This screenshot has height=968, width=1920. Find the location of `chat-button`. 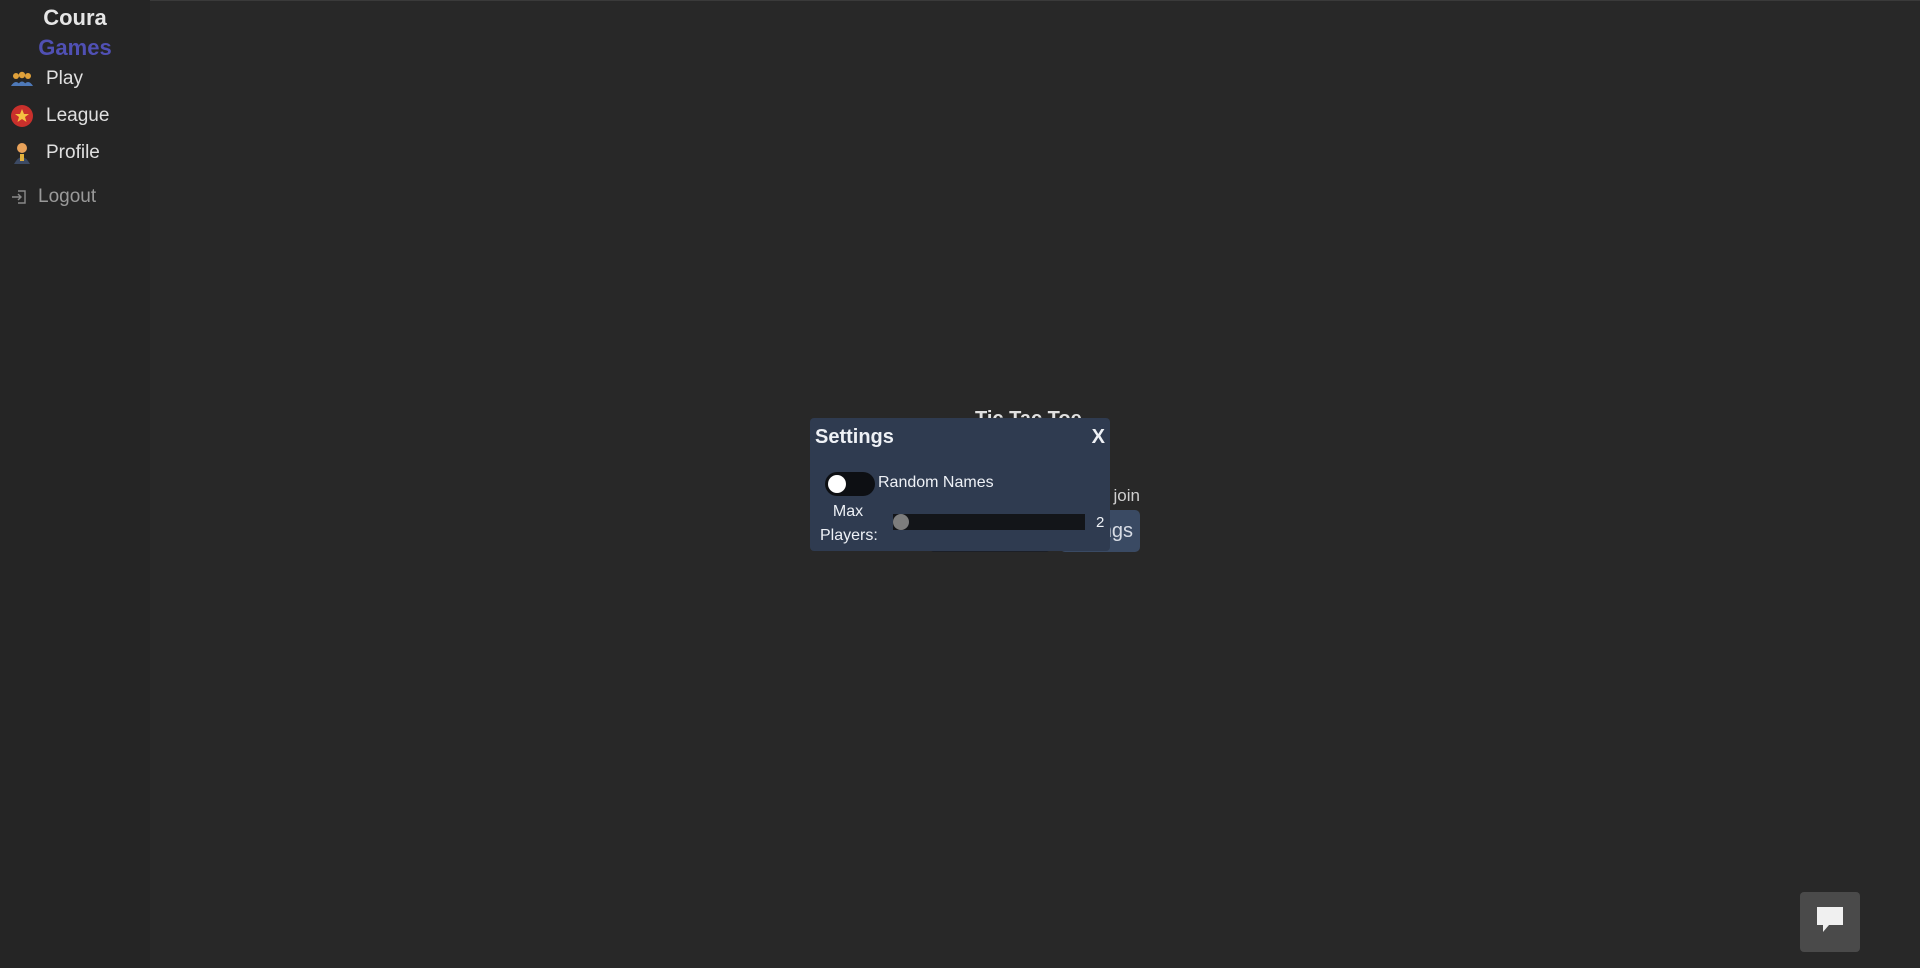

chat-button is located at coordinates (1830, 922).